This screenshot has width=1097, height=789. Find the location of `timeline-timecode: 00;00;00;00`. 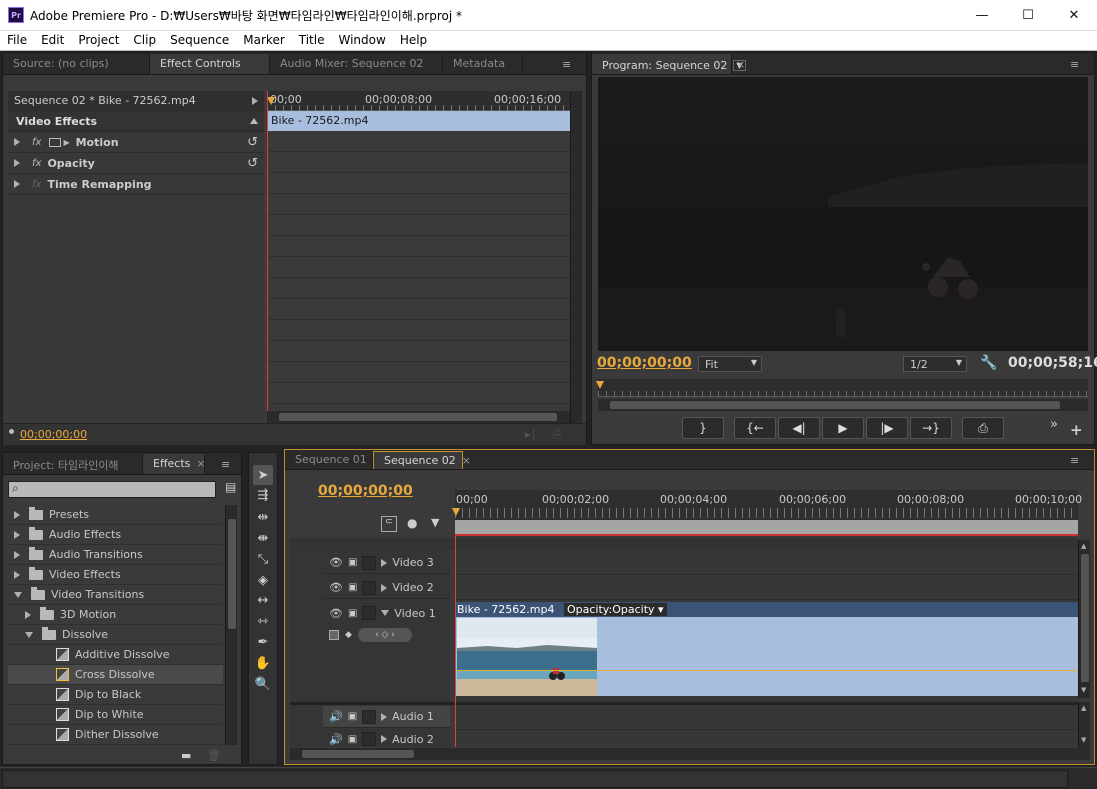

timeline-timecode: 00;00;00;00 is located at coordinates (365, 491).